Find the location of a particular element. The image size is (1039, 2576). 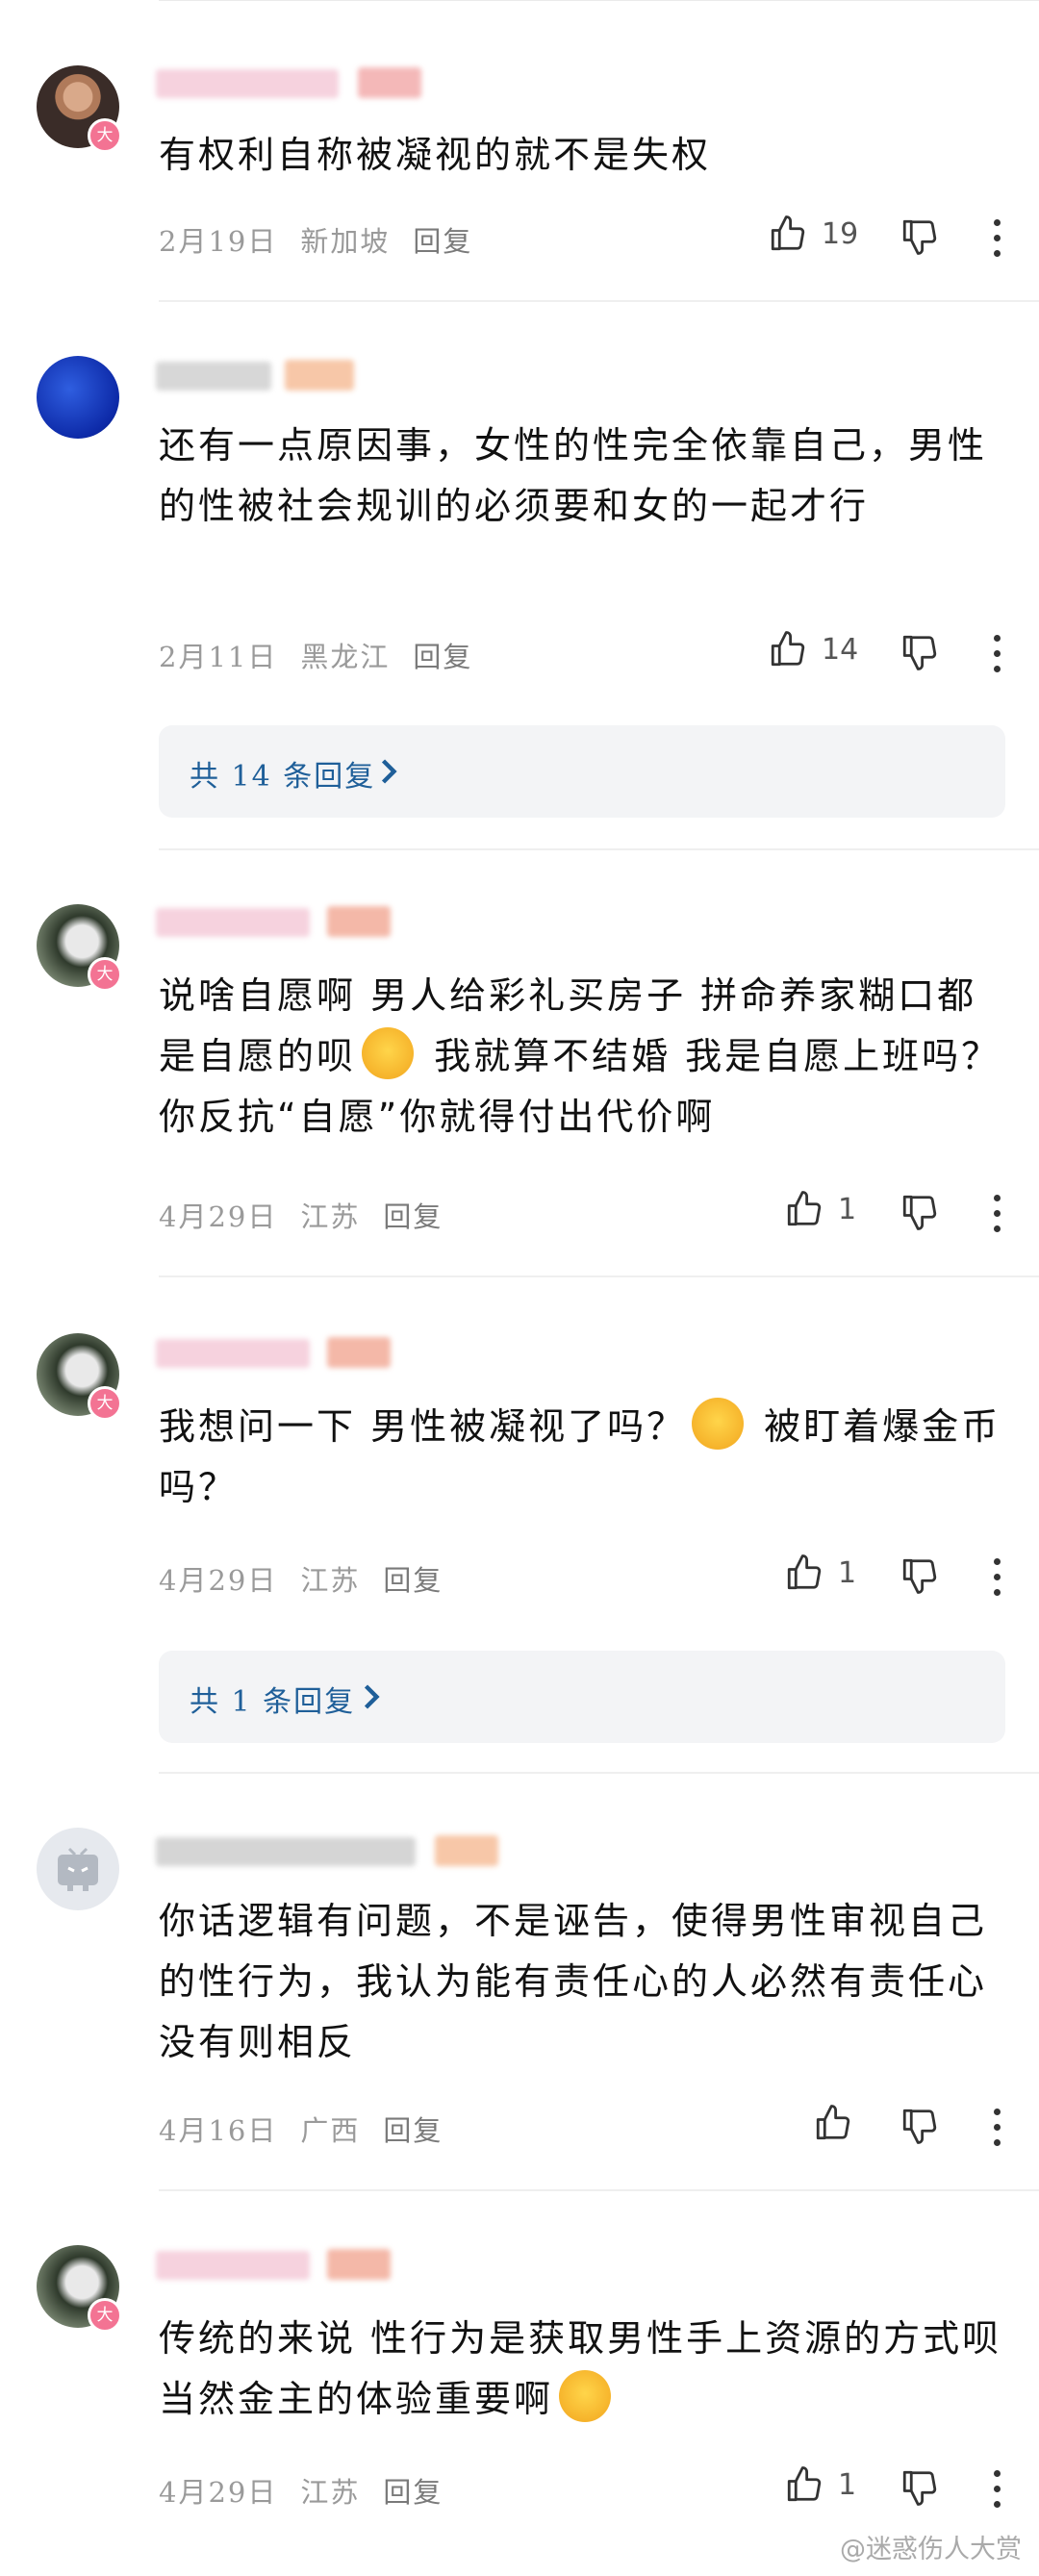

comment-location: 广西 is located at coordinates (330, 2130).